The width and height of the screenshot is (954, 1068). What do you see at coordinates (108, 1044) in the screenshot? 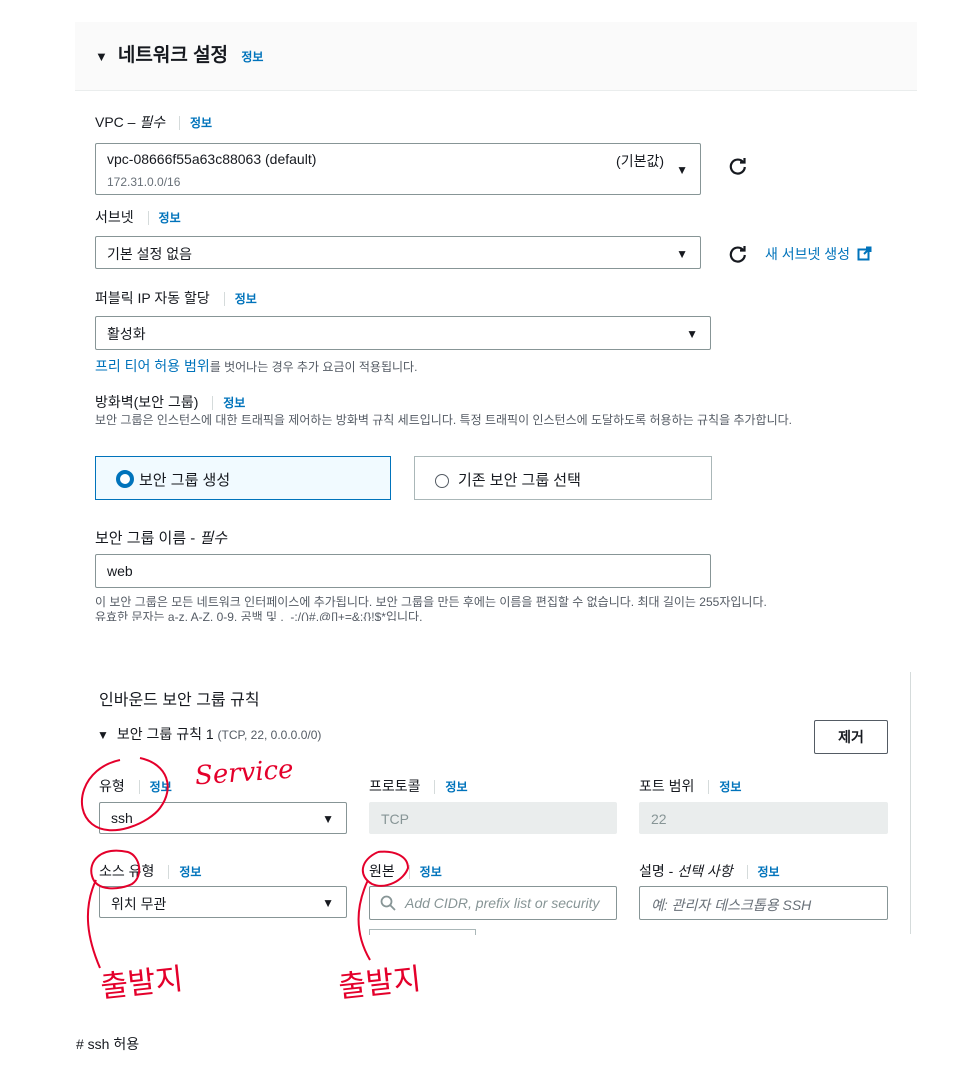
I see `caption: # ssh 허용` at bounding box center [108, 1044].